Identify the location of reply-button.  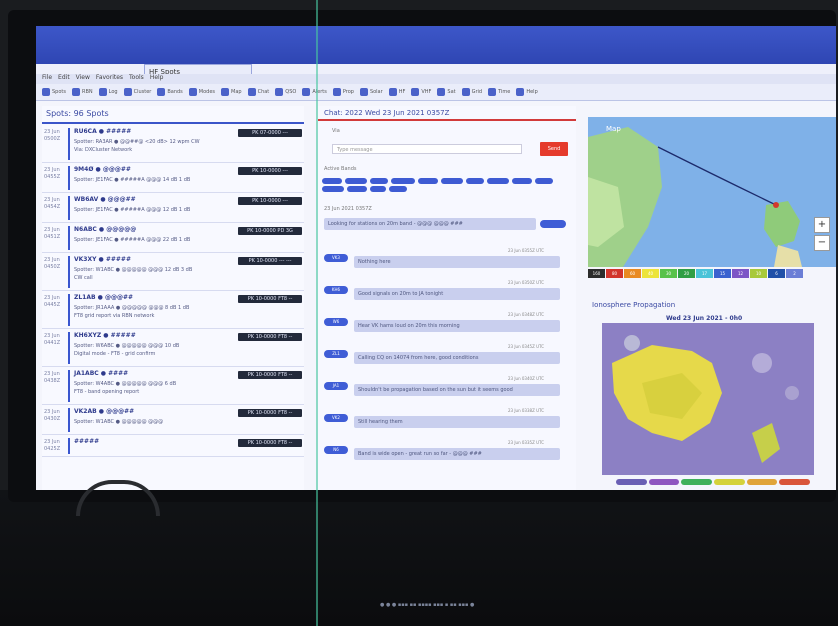
(553, 224).